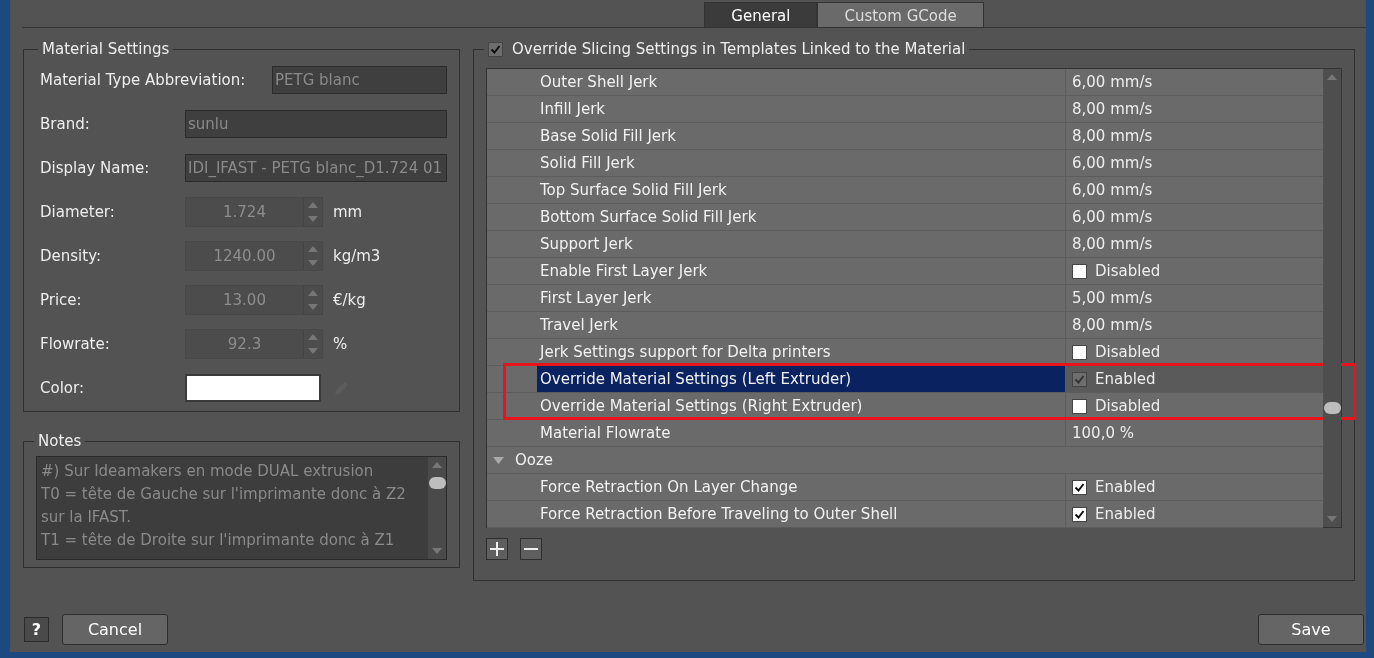  Describe the element at coordinates (61, 300) in the screenshot. I see `field-label: Price:` at that location.